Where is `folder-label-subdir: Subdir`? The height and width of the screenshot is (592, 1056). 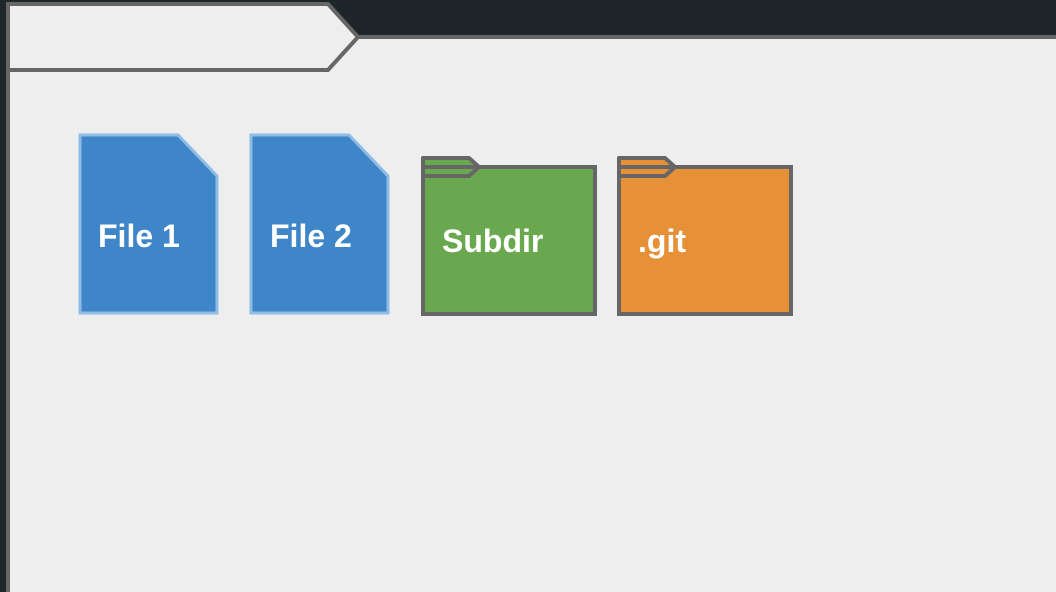 folder-label-subdir: Subdir is located at coordinates (493, 241).